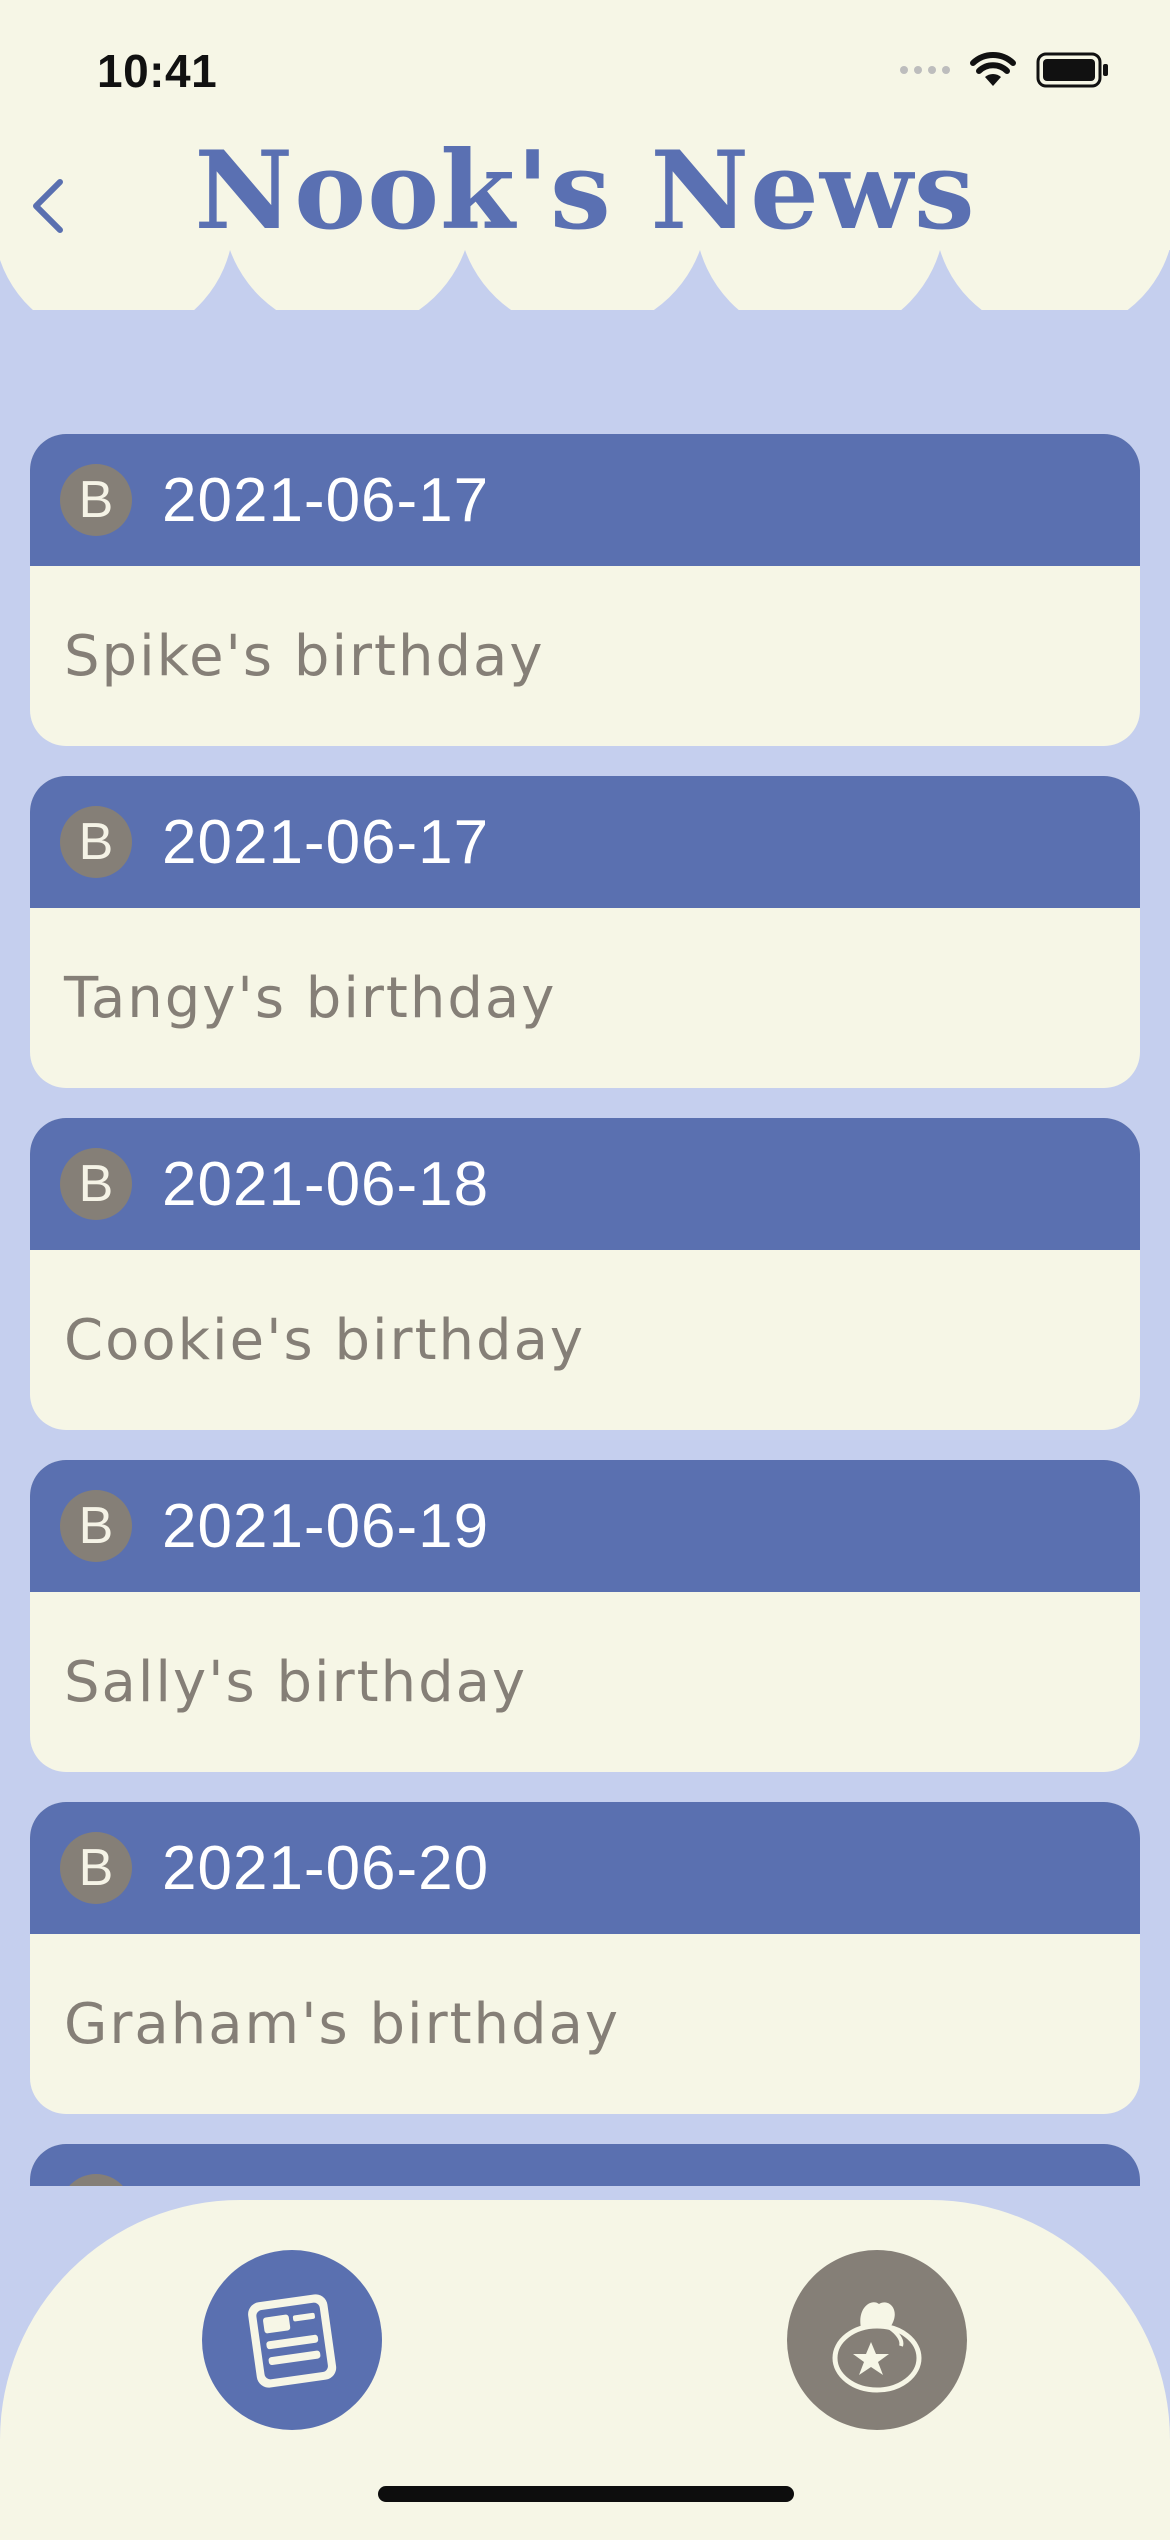 The height and width of the screenshot is (2540, 1170). What do you see at coordinates (585, 932) in the screenshot?
I see `news-card: B 2021-06-17 Tangy's birthday` at bounding box center [585, 932].